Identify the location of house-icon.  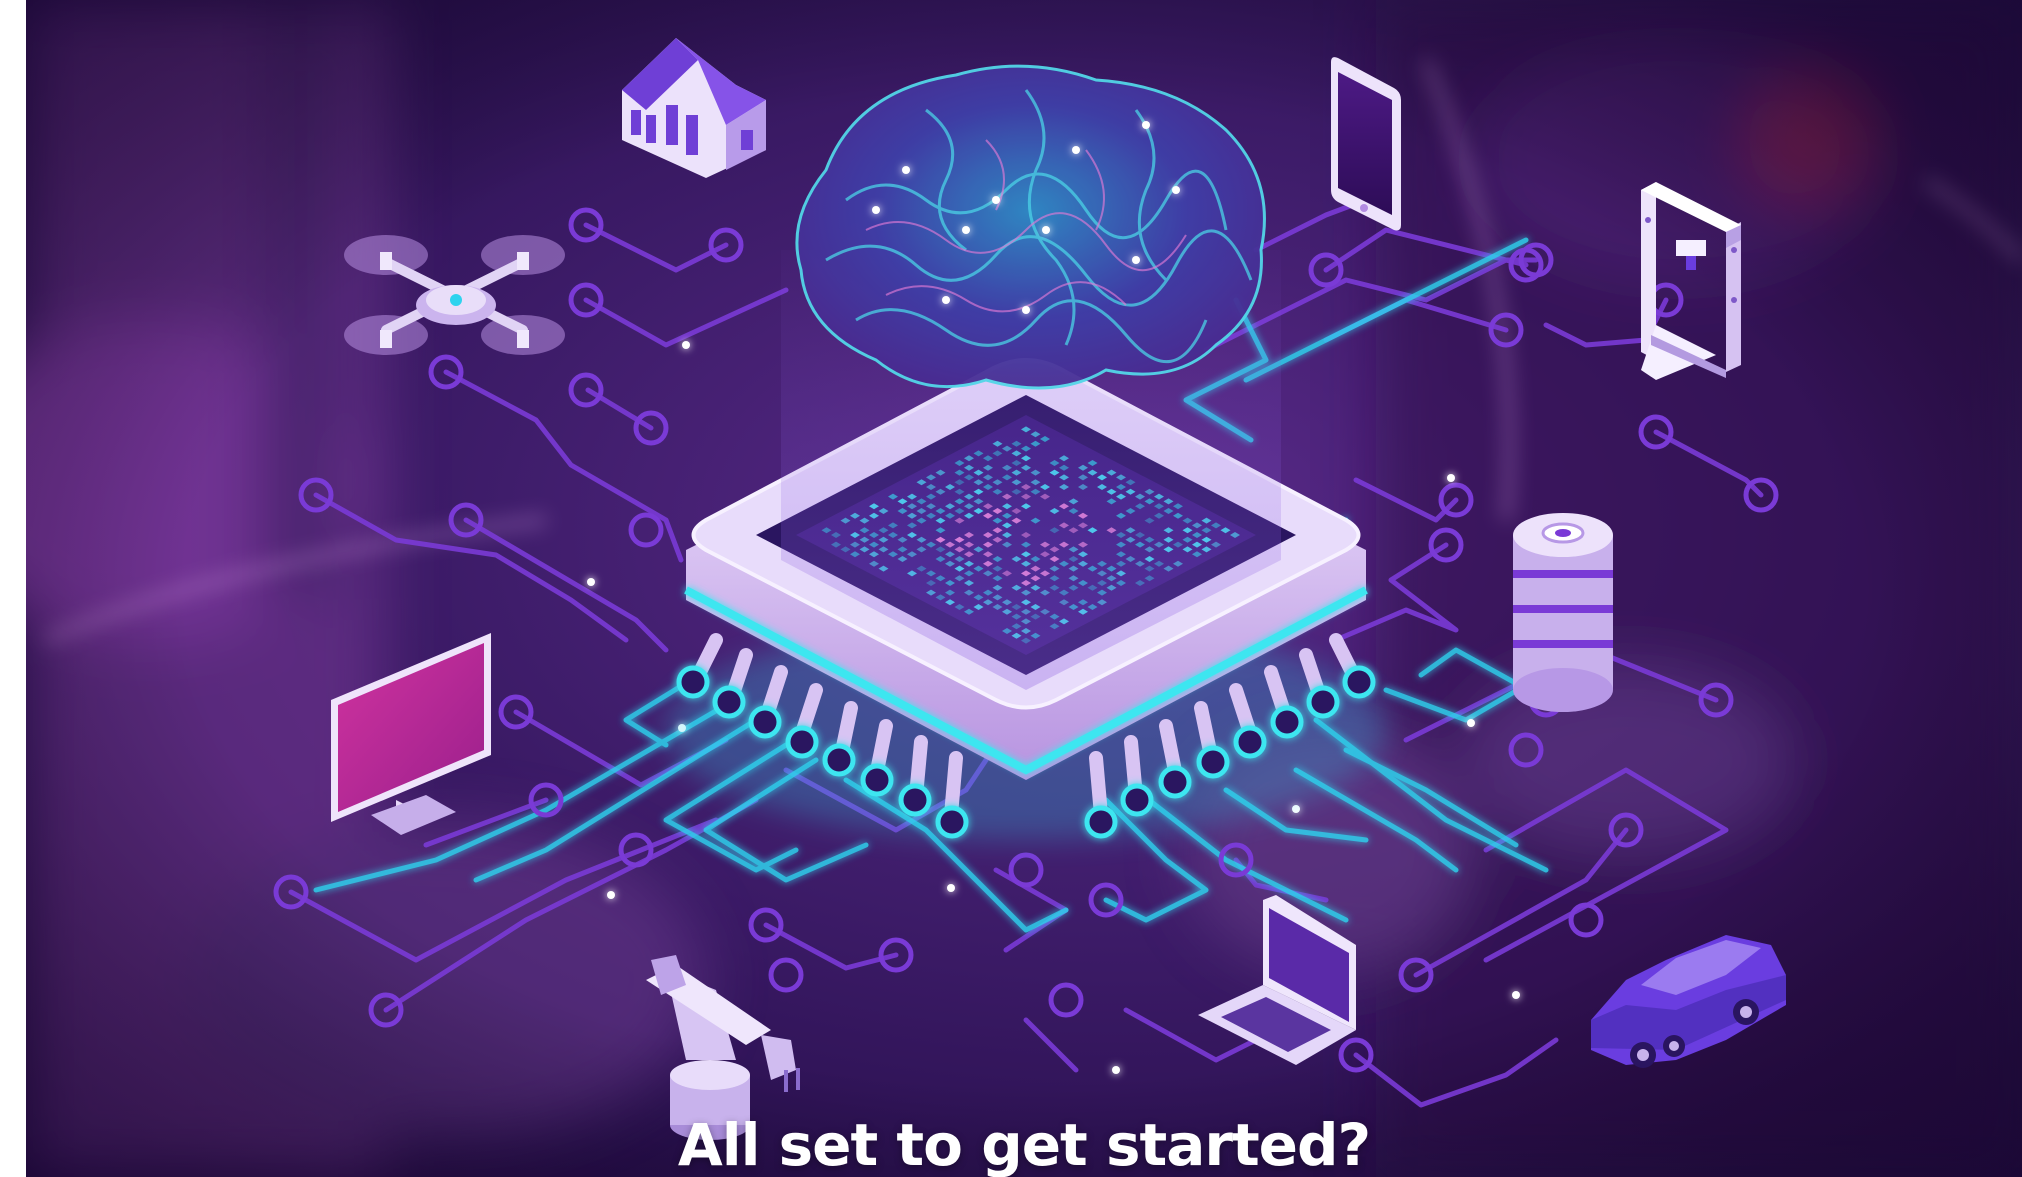
(694, 108).